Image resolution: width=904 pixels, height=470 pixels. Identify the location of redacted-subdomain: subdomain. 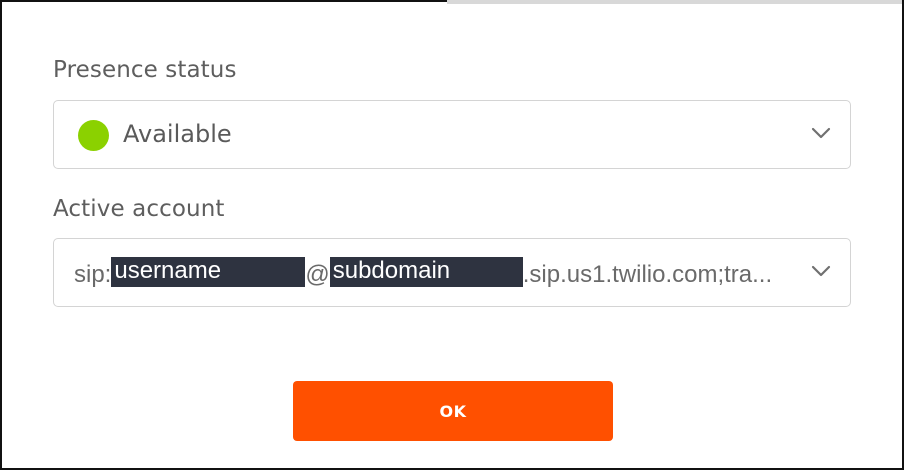
(426, 271).